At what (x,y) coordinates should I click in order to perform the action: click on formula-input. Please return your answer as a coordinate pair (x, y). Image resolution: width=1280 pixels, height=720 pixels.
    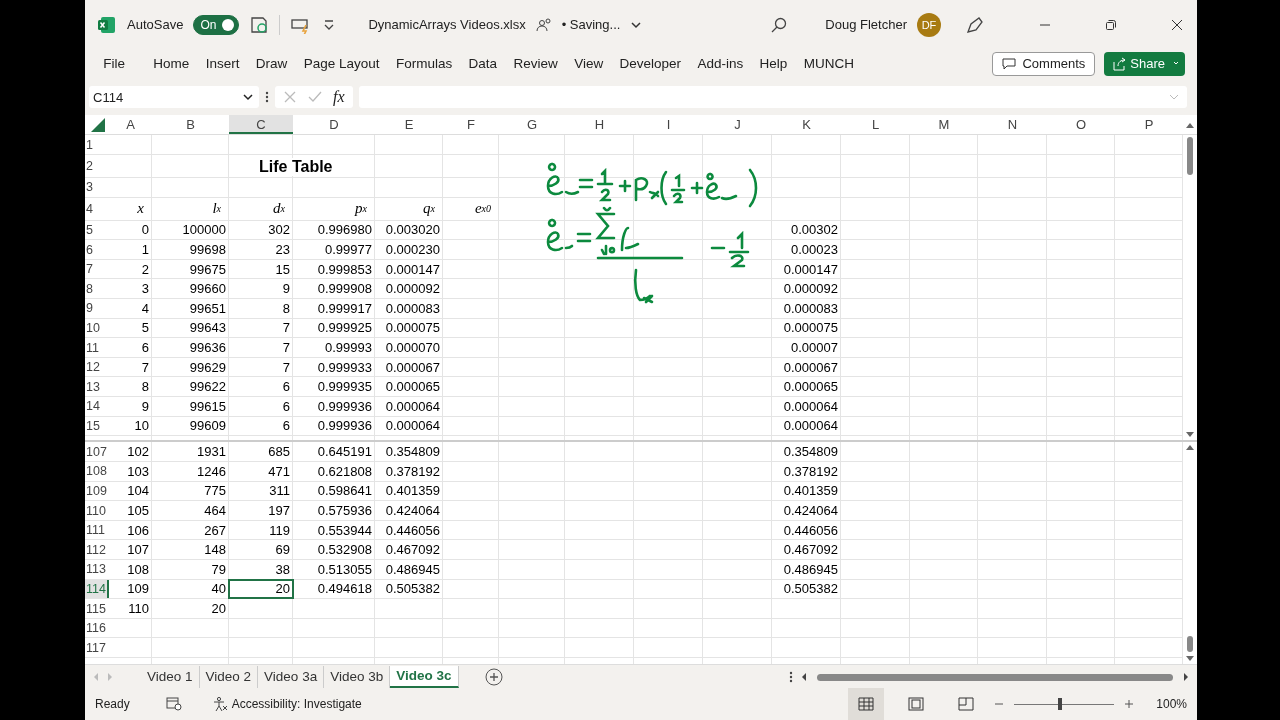
    Looking at the image, I should click on (772, 97).